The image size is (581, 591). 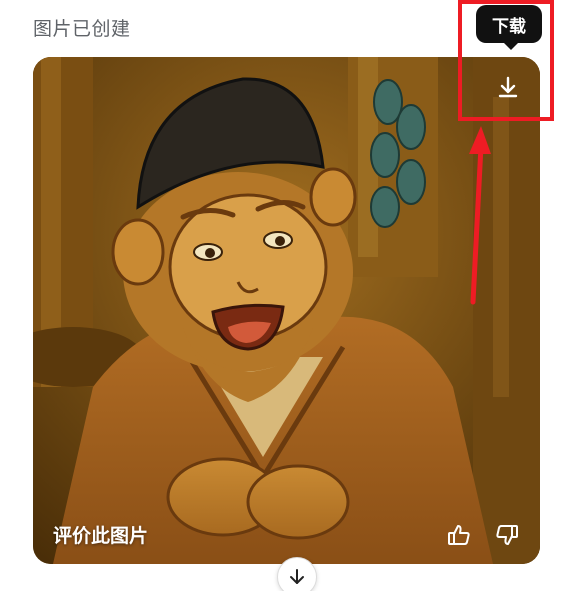 I want to click on tooltip-label: 下载, so click(x=509, y=26).